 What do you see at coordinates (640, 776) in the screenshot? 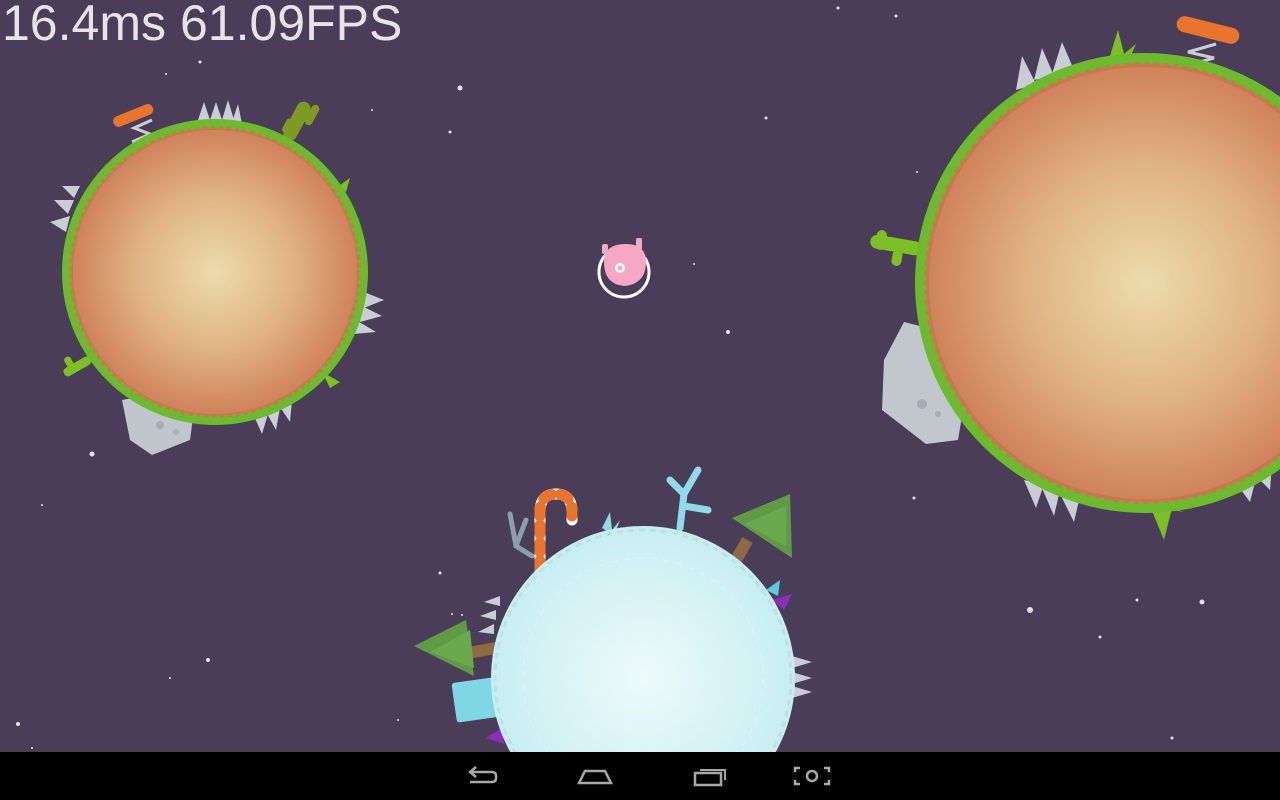
I see `navigation-bar` at bounding box center [640, 776].